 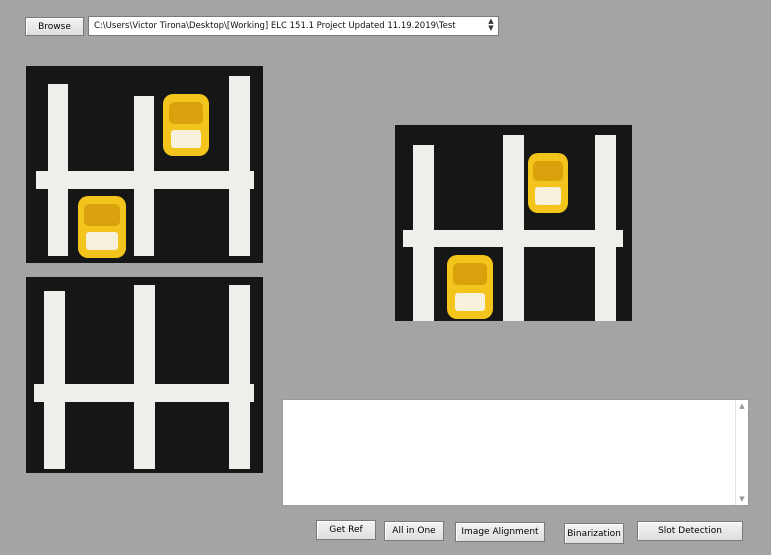 What do you see at coordinates (594, 533) in the screenshot?
I see `binarization-button: Binarization` at bounding box center [594, 533].